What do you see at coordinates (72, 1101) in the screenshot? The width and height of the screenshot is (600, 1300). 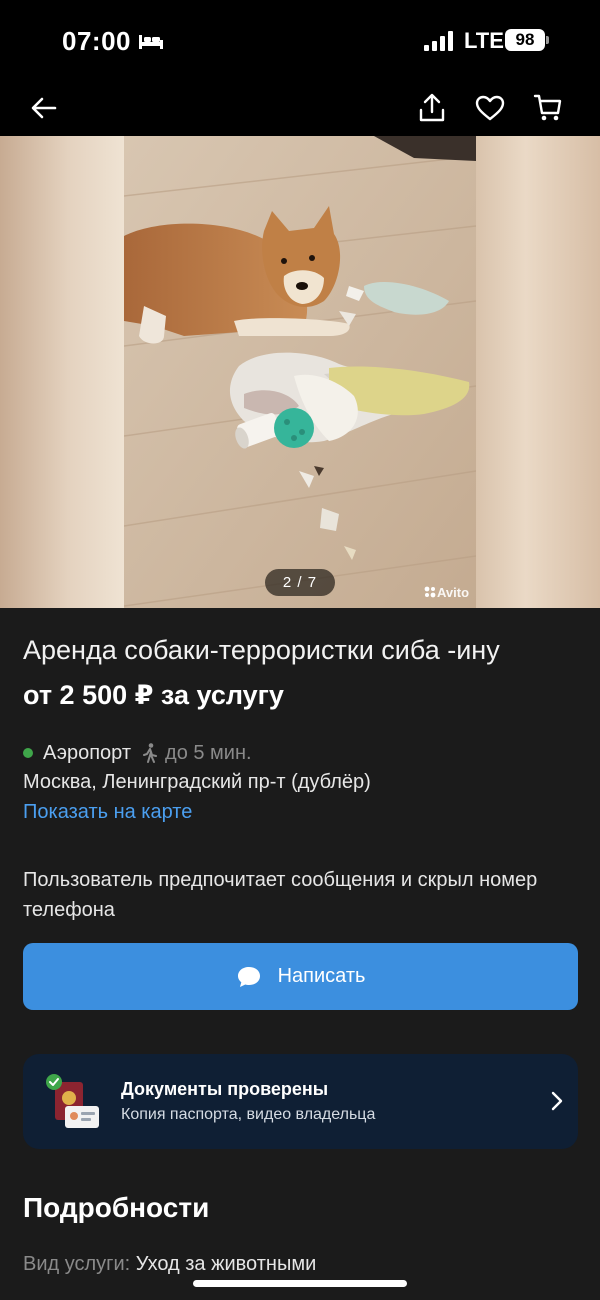 I see `passport-verified-icon` at bounding box center [72, 1101].